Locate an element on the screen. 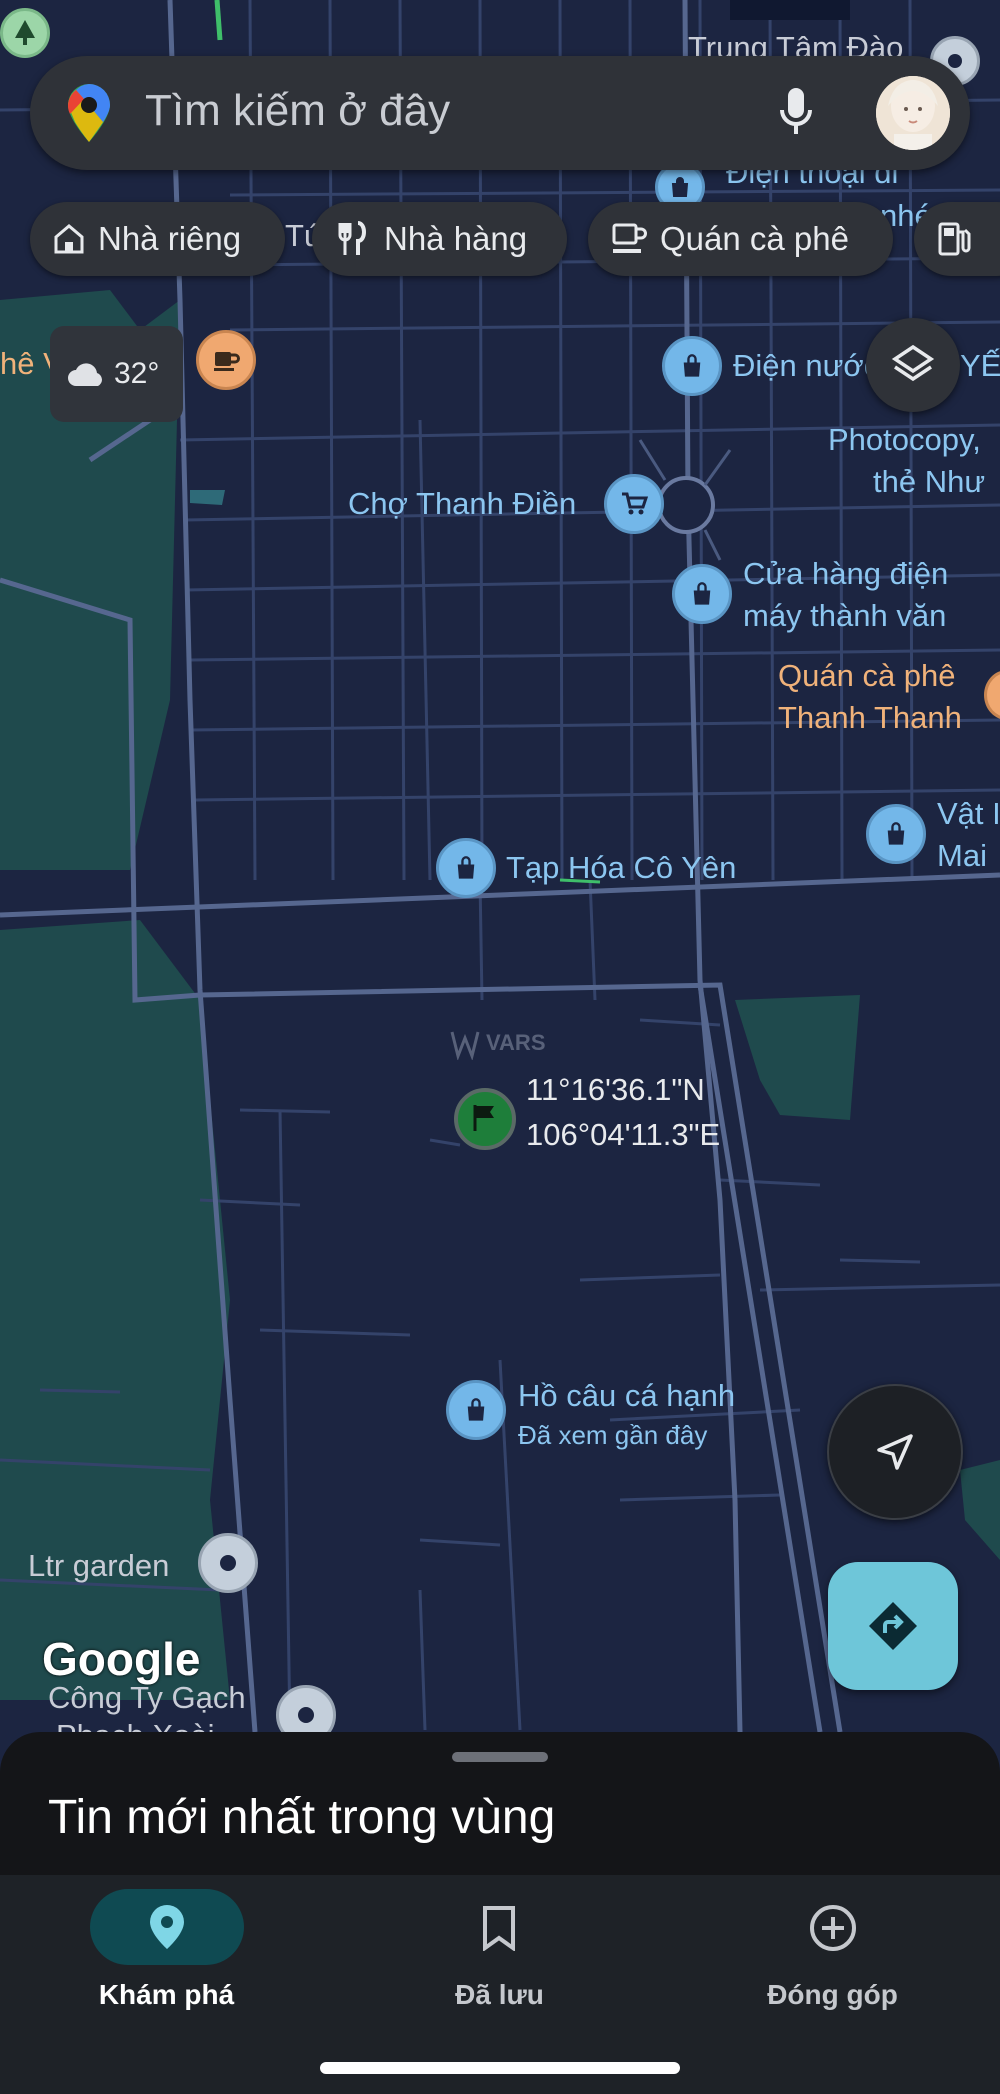 The image size is (1000, 2094). watermark-logo: VARS is located at coordinates (498, 1046).